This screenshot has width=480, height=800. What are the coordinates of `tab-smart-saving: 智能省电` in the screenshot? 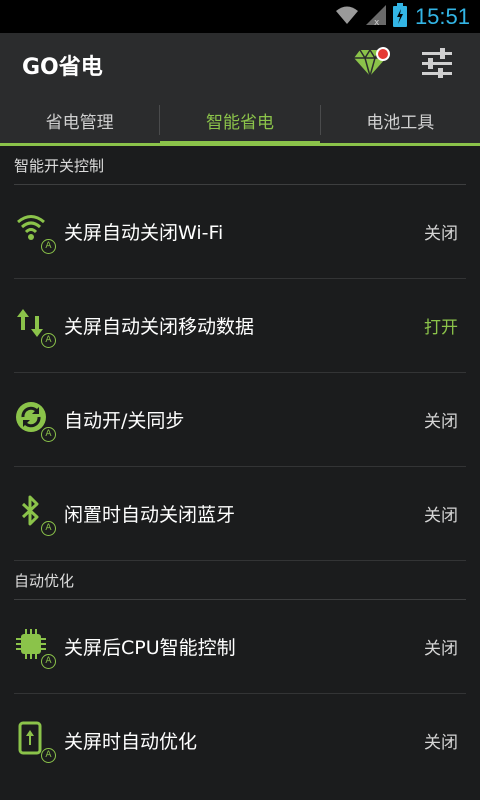 It's located at (240, 121).